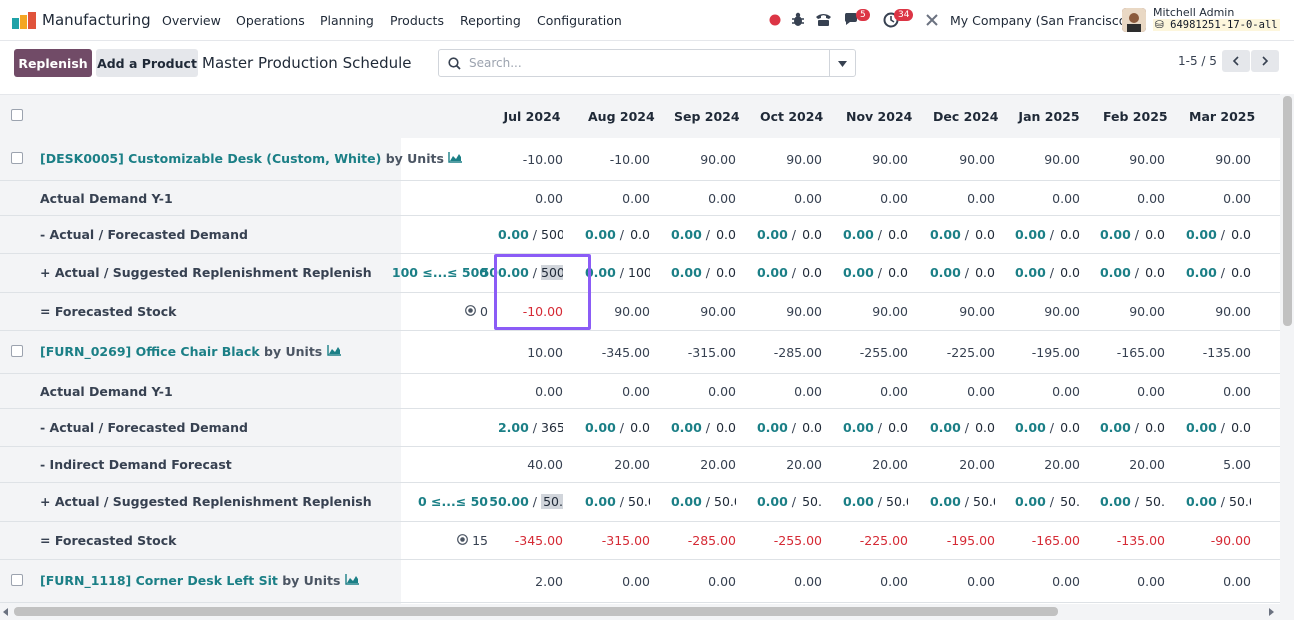  Describe the element at coordinates (1287, 211) in the screenshot. I see `vertical-scroll-thumb` at that location.